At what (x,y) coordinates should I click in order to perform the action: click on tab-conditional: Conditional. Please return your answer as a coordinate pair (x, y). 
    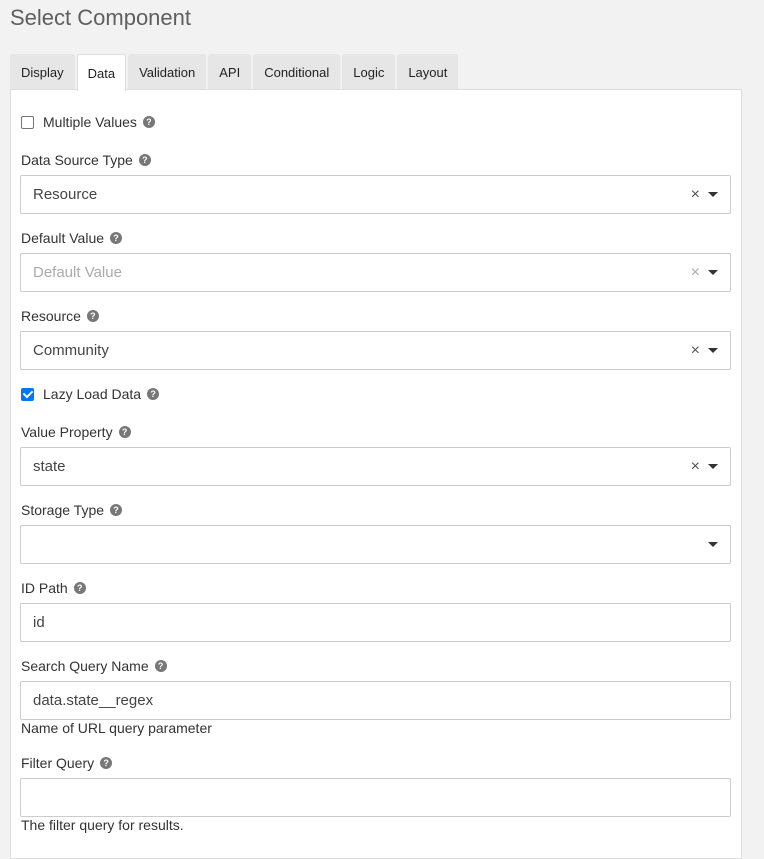
    Looking at the image, I should click on (297, 72).